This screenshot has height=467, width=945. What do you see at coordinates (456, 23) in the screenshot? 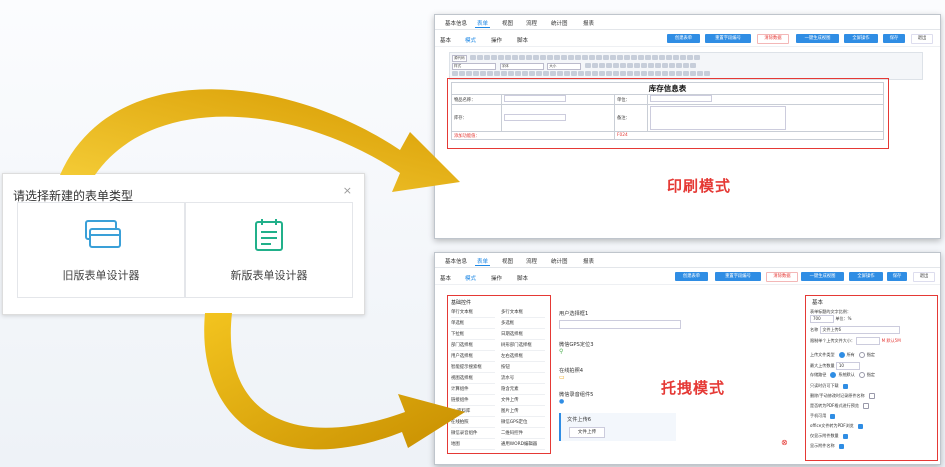
I see `tab-basic-info: 基本信息` at bounding box center [456, 23].